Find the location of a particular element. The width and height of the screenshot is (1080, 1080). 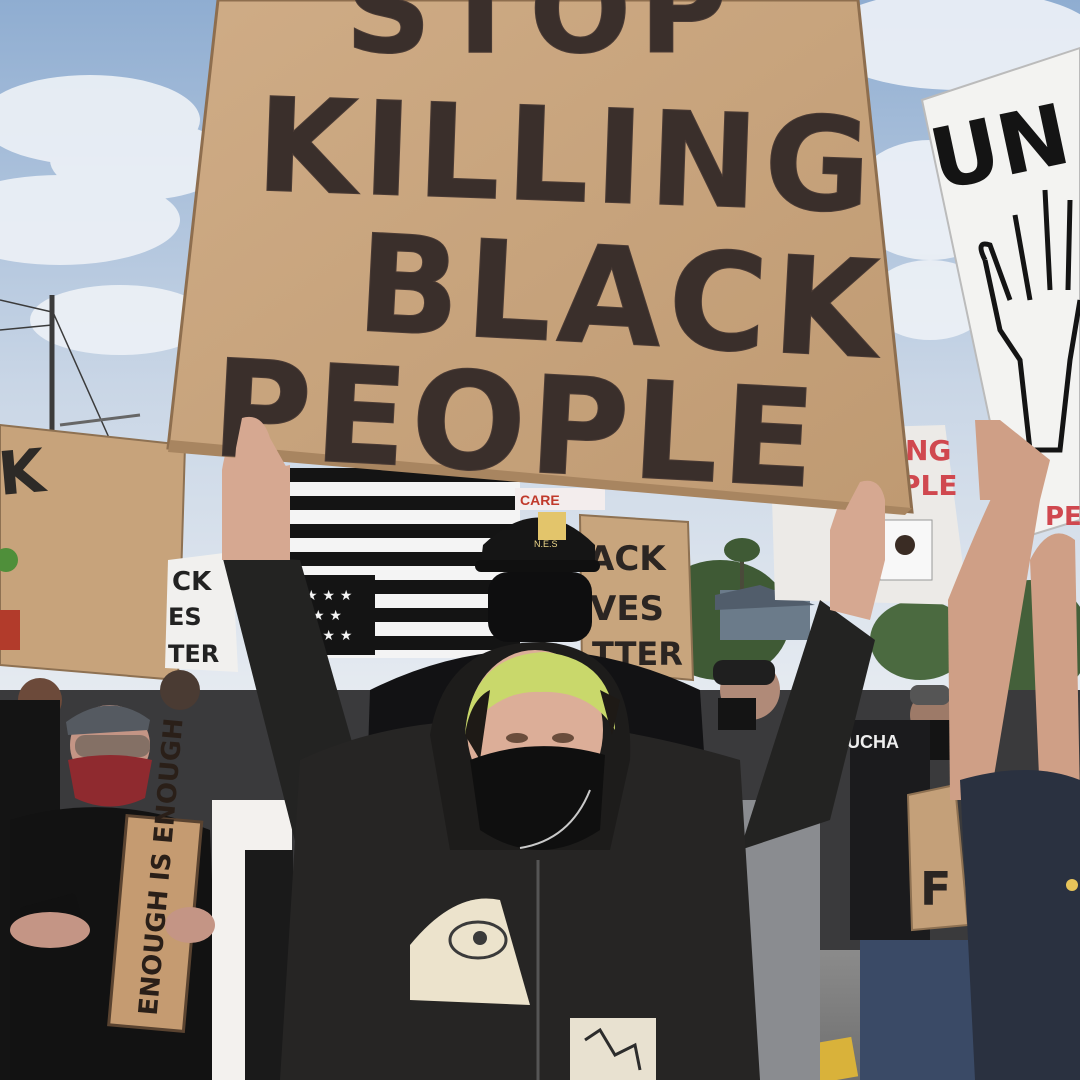

cap-logo-text: N.E.S is located at coordinates (546, 544).